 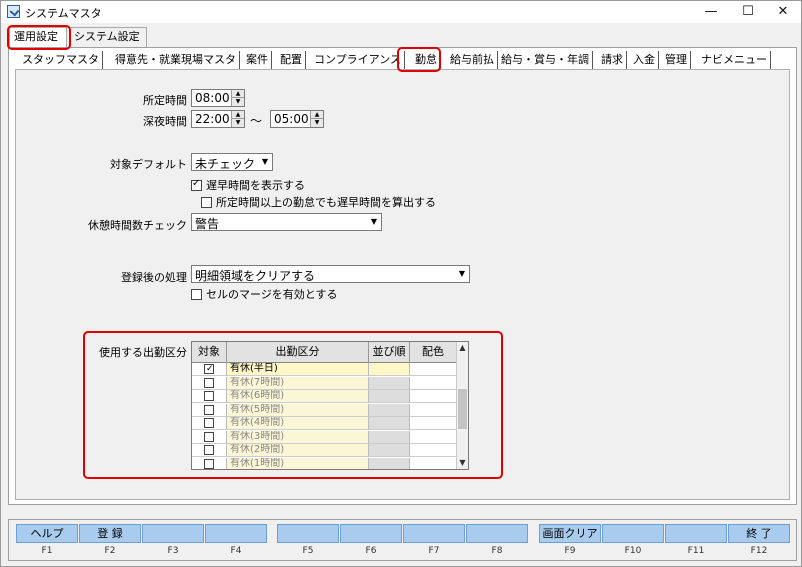 I want to click on cell-merge-checkbox, so click(x=196, y=294).